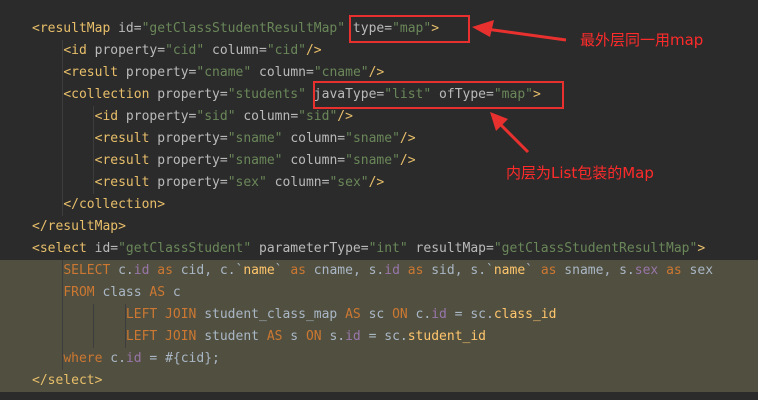  Describe the element at coordinates (642, 40) in the screenshot. I see `outer-annotation-label: 最外层同一用map` at that location.